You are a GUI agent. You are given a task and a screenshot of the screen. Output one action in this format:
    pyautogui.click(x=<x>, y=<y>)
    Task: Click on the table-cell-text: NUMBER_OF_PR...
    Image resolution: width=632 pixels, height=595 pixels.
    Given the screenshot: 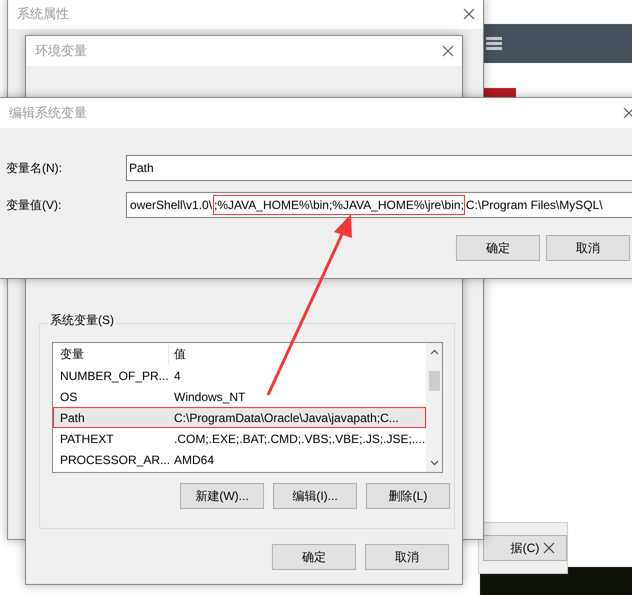 What is the action you would take?
    pyautogui.click(x=114, y=375)
    